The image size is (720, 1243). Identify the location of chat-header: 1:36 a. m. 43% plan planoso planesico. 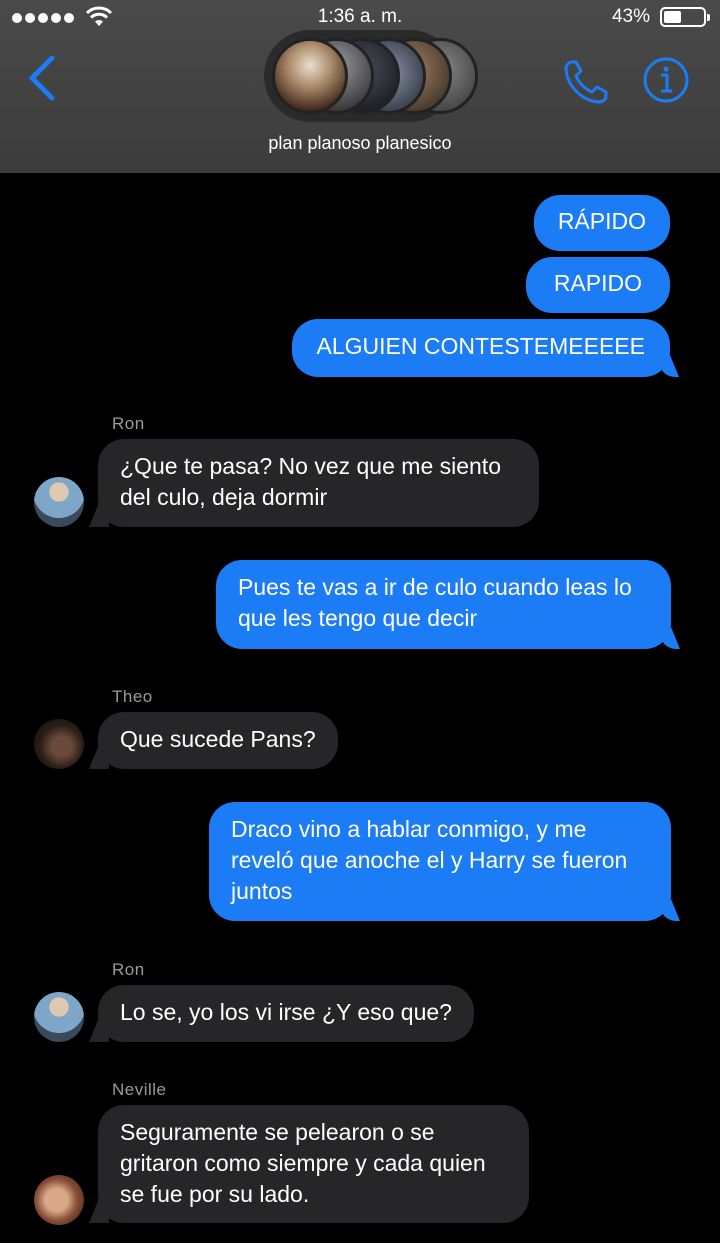
(360, 86).